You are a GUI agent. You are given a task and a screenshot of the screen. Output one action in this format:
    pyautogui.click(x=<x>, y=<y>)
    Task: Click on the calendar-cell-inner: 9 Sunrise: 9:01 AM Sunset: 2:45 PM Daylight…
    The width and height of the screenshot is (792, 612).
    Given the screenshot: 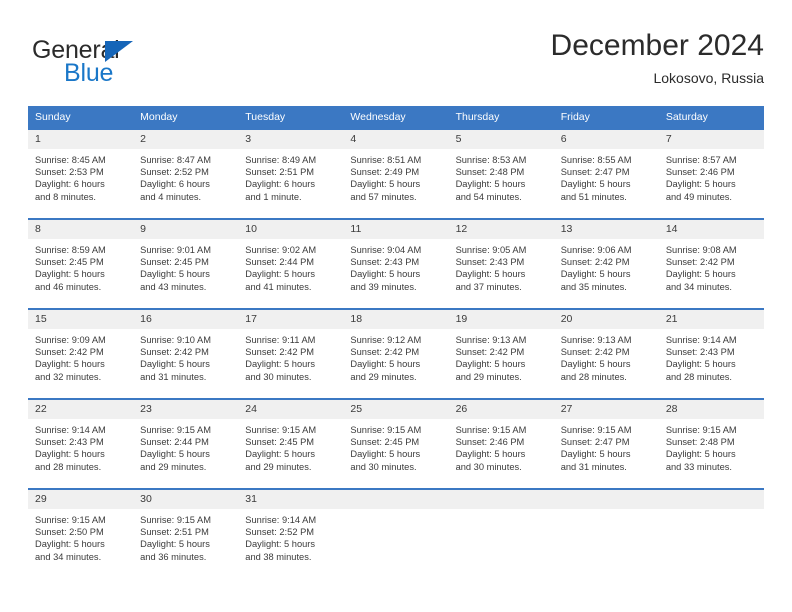 What is the action you would take?
    pyautogui.click(x=186, y=264)
    